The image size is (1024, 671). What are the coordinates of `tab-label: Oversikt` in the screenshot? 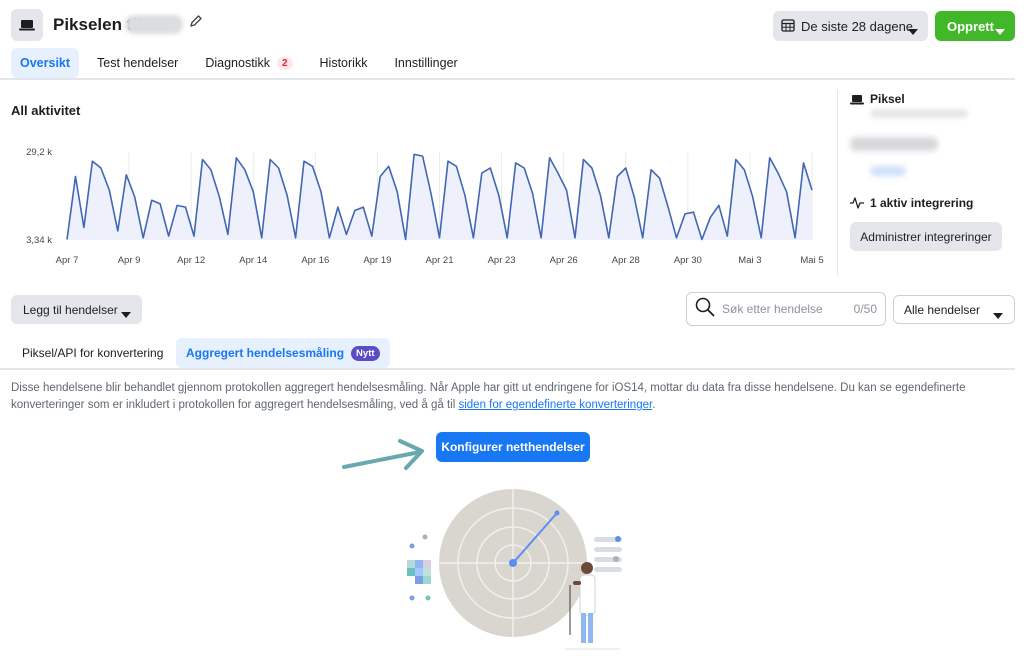 It's located at (45, 63).